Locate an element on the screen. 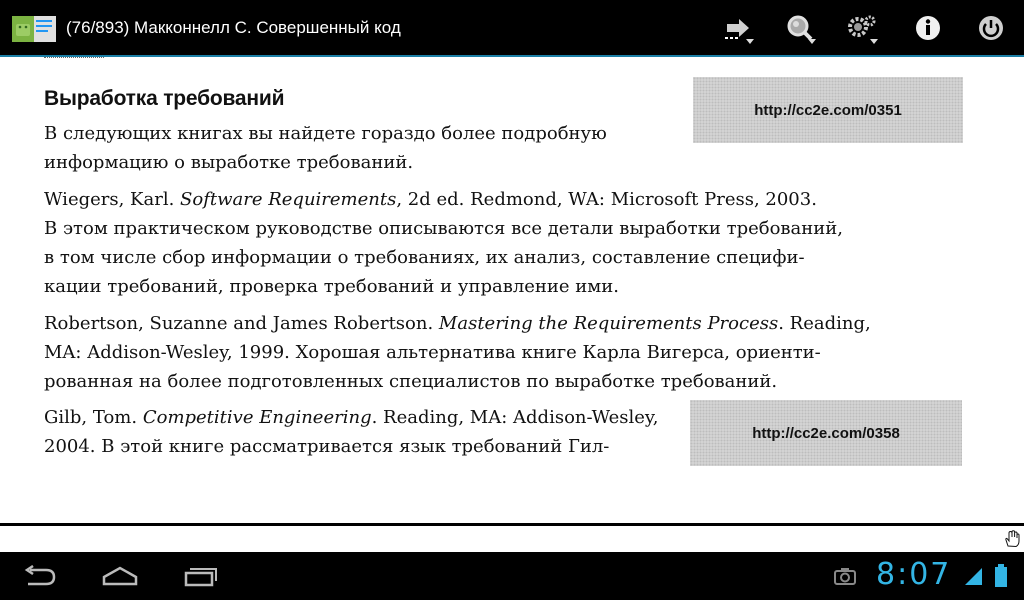 The height and width of the screenshot is (600, 1024). recent-apps-icon is located at coordinates (200, 577).